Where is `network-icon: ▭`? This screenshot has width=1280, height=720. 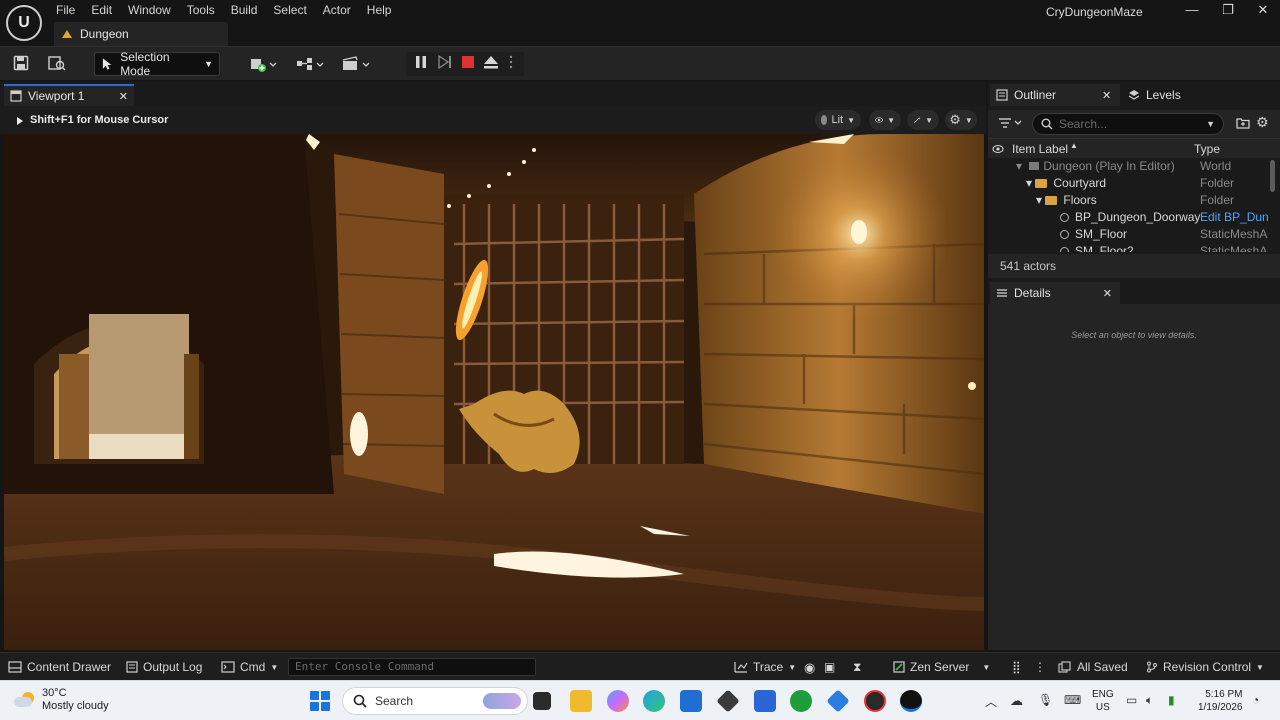 network-icon: ▭ is located at coordinates (1131, 700).